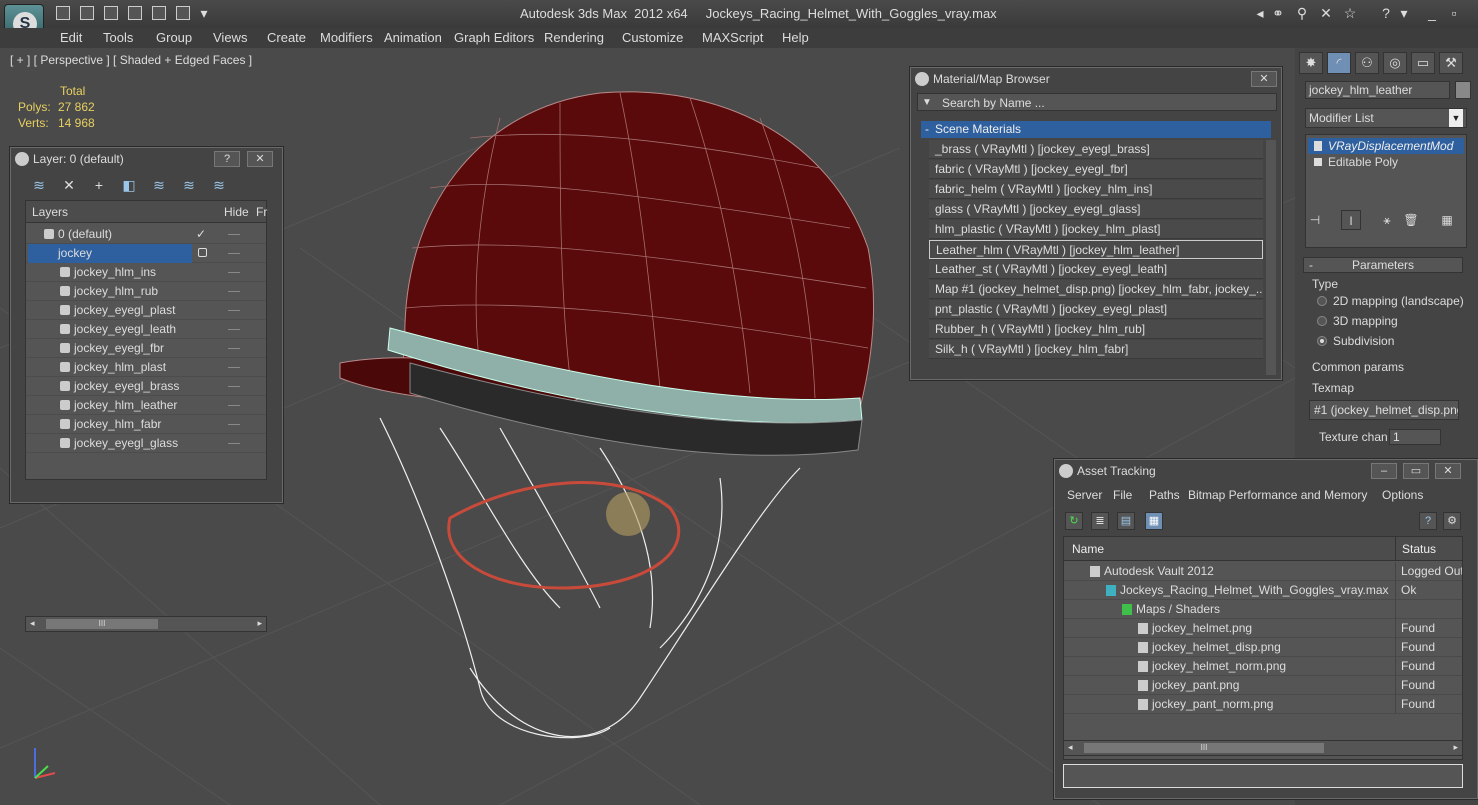 The image size is (1478, 805). I want to click on utilities-tab-icon: ⚒, so click(1451, 63).